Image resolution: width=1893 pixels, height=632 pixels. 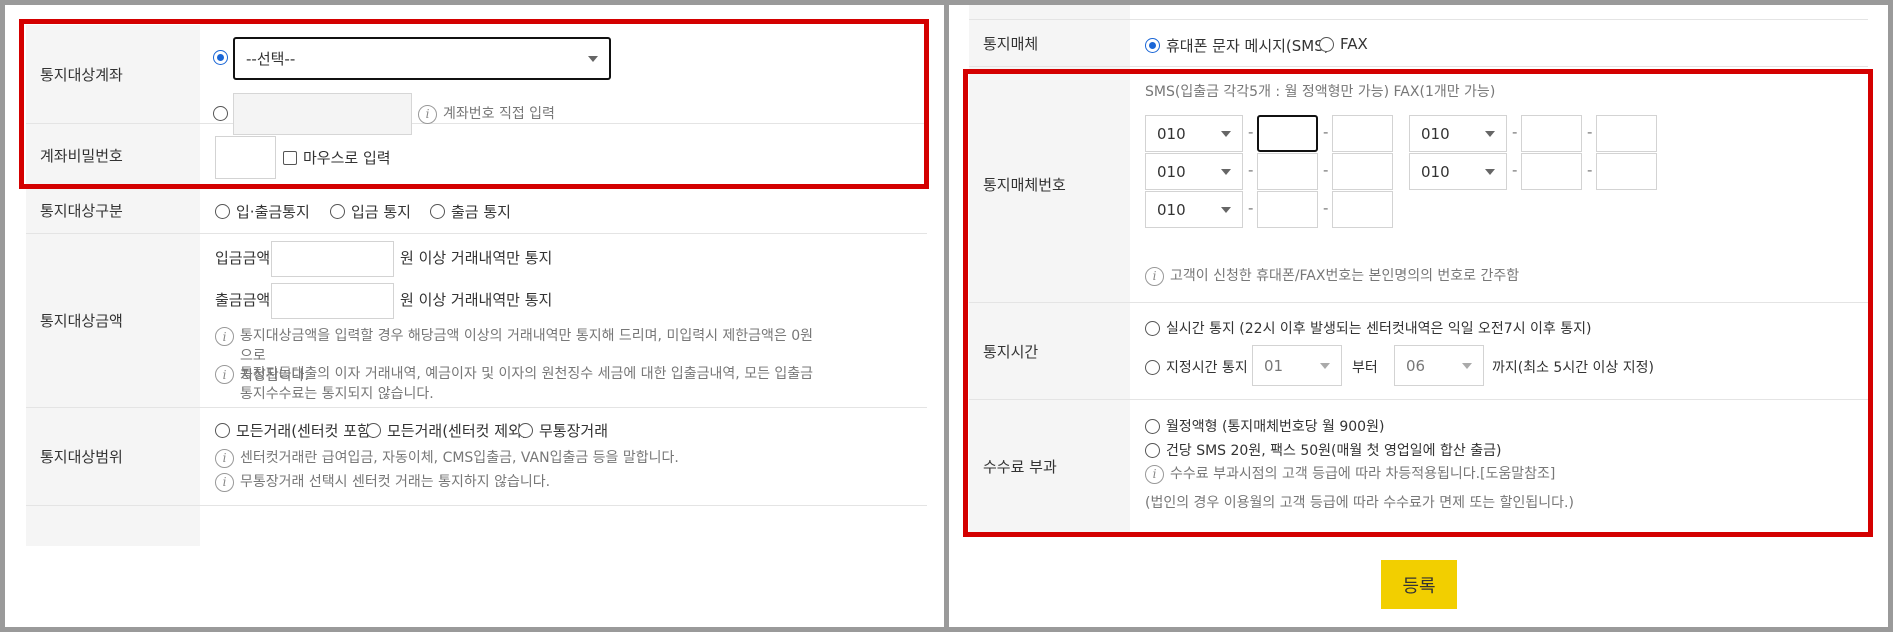 I want to click on medium-option-sms: 휴대폰 문자 메시지(SMS), so click(x=1237, y=45).